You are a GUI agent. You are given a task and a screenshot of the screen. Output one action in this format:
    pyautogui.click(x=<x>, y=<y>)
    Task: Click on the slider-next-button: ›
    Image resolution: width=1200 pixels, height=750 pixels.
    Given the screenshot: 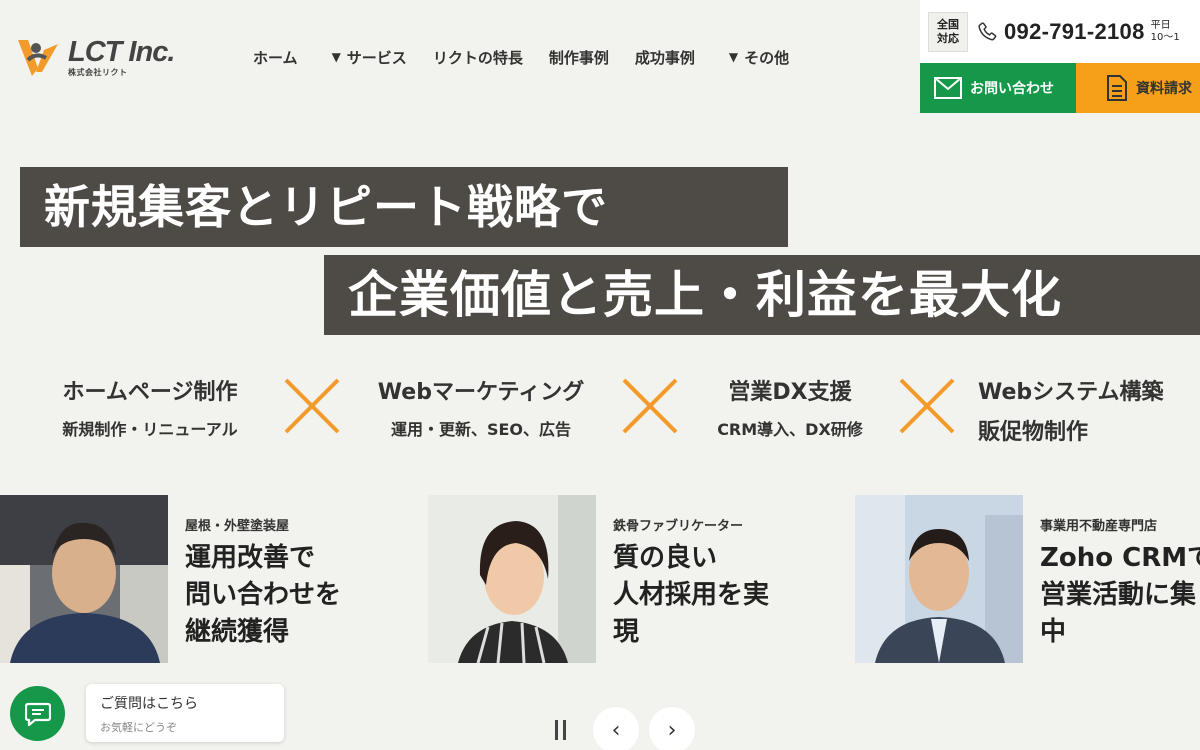 What is the action you would take?
    pyautogui.click(x=672, y=728)
    